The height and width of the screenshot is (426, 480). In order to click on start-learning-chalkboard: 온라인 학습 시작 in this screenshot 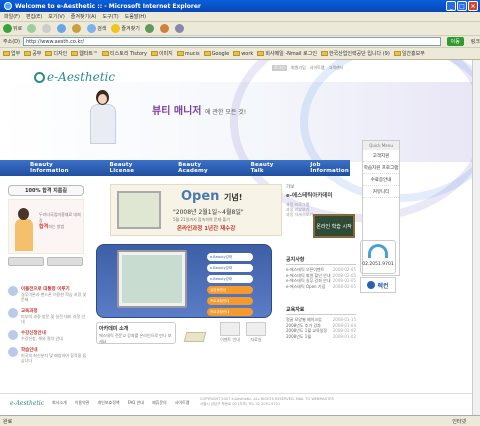, I will do `click(334, 226)`.